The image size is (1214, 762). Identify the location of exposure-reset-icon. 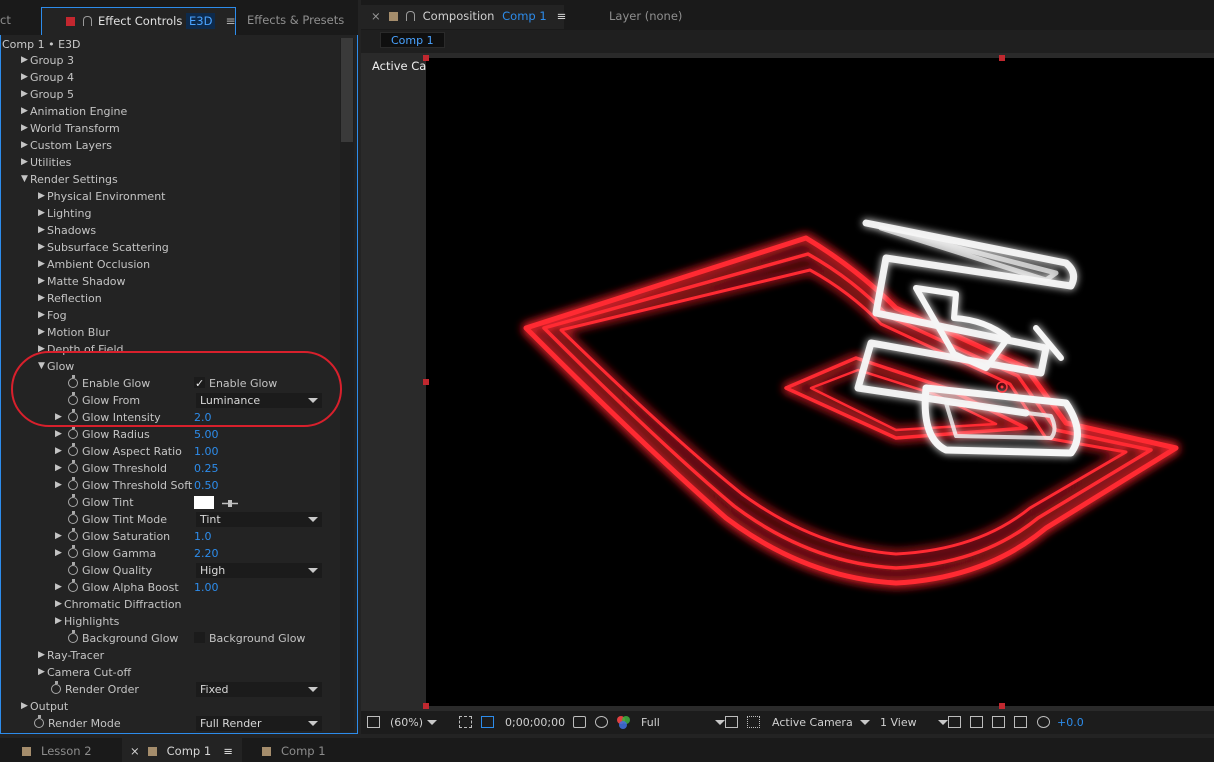
(1043, 722).